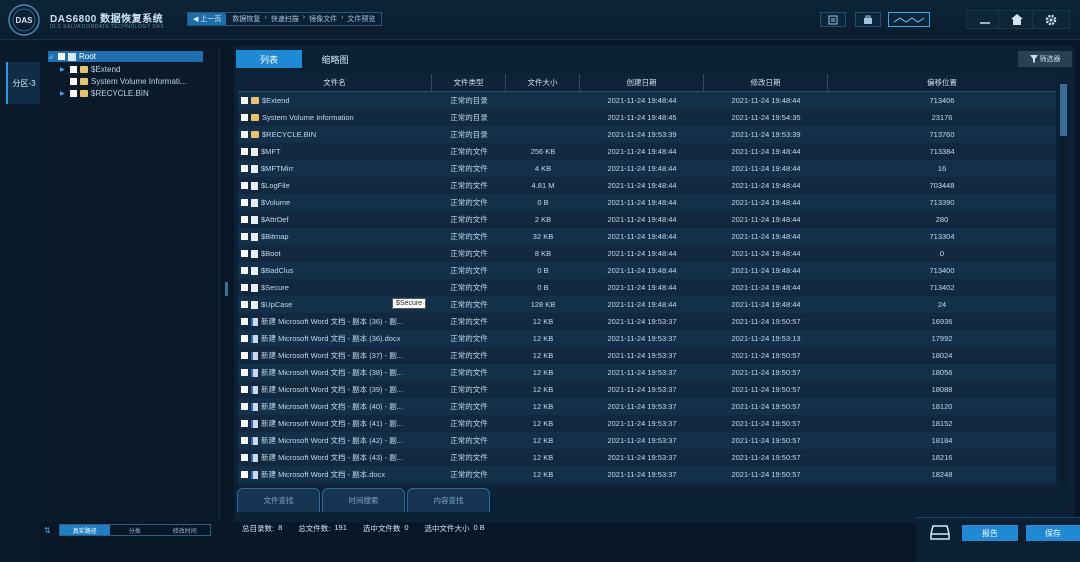  I want to click on document-toolbar-button, so click(833, 19).